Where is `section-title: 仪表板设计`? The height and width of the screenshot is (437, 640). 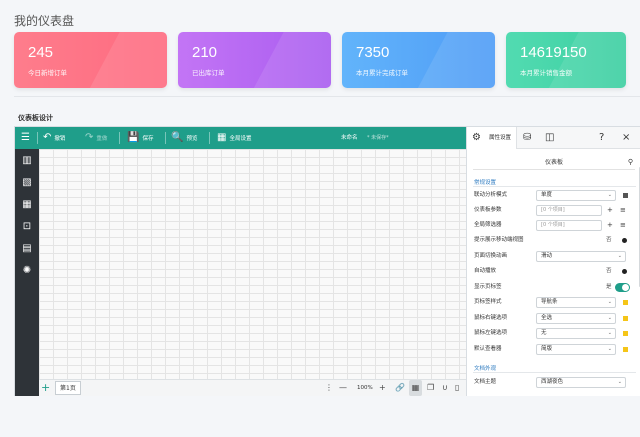
section-title: 仪表板设计 is located at coordinates (35, 118).